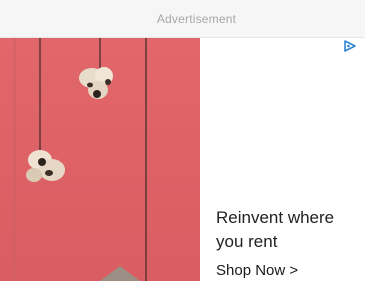  Describe the element at coordinates (350, 46) in the screenshot. I see `adchoices-icon` at that location.